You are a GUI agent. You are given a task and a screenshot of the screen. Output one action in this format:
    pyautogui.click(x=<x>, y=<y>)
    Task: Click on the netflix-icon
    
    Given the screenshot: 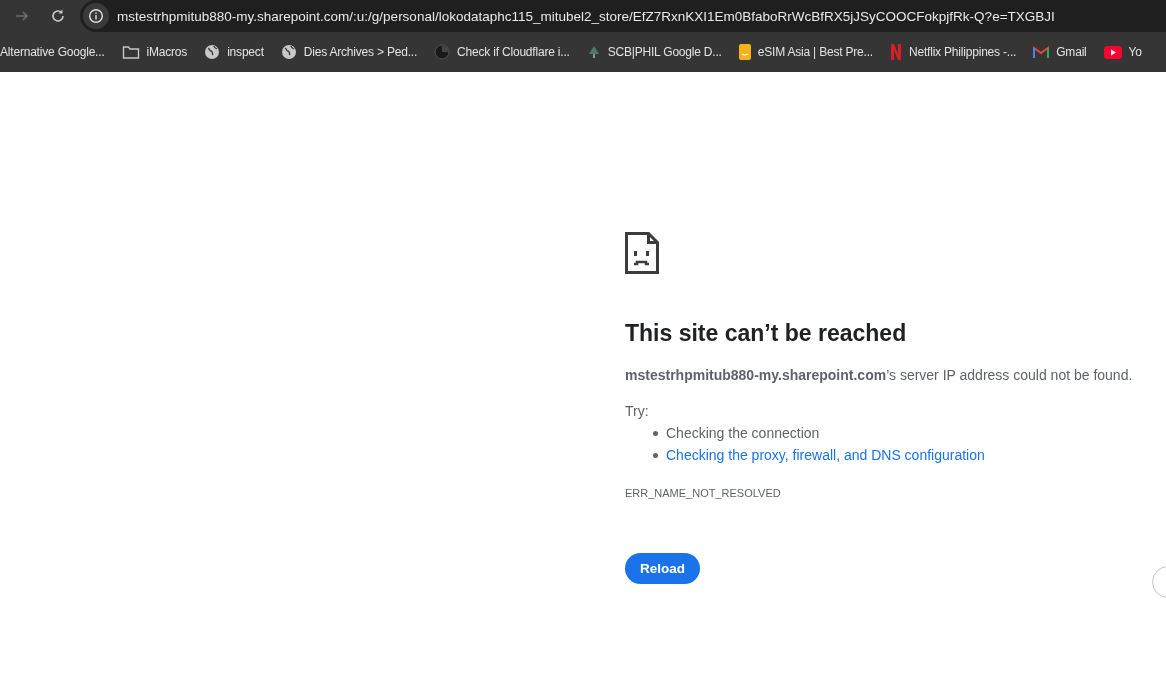 What is the action you would take?
    pyautogui.click(x=896, y=52)
    